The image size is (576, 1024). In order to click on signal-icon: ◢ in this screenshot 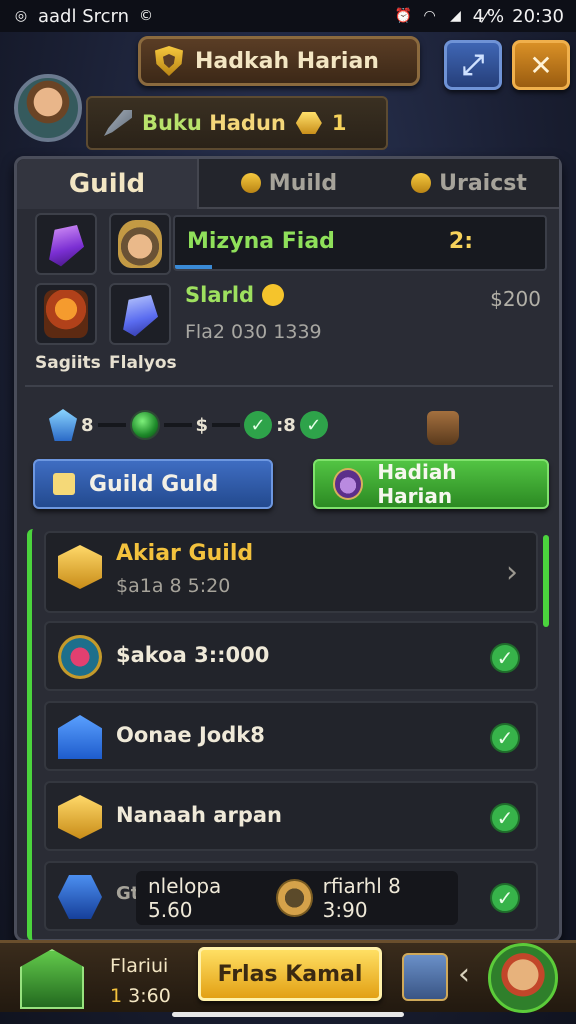, I will do `click(455, 16)`.